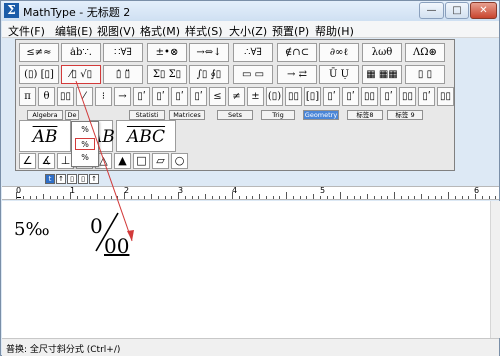 This screenshot has width=500, height=356. What do you see at coordinates (236, 96) in the screenshot?
I see `not-equal-button: ≠` at bounding box center [236, 96].